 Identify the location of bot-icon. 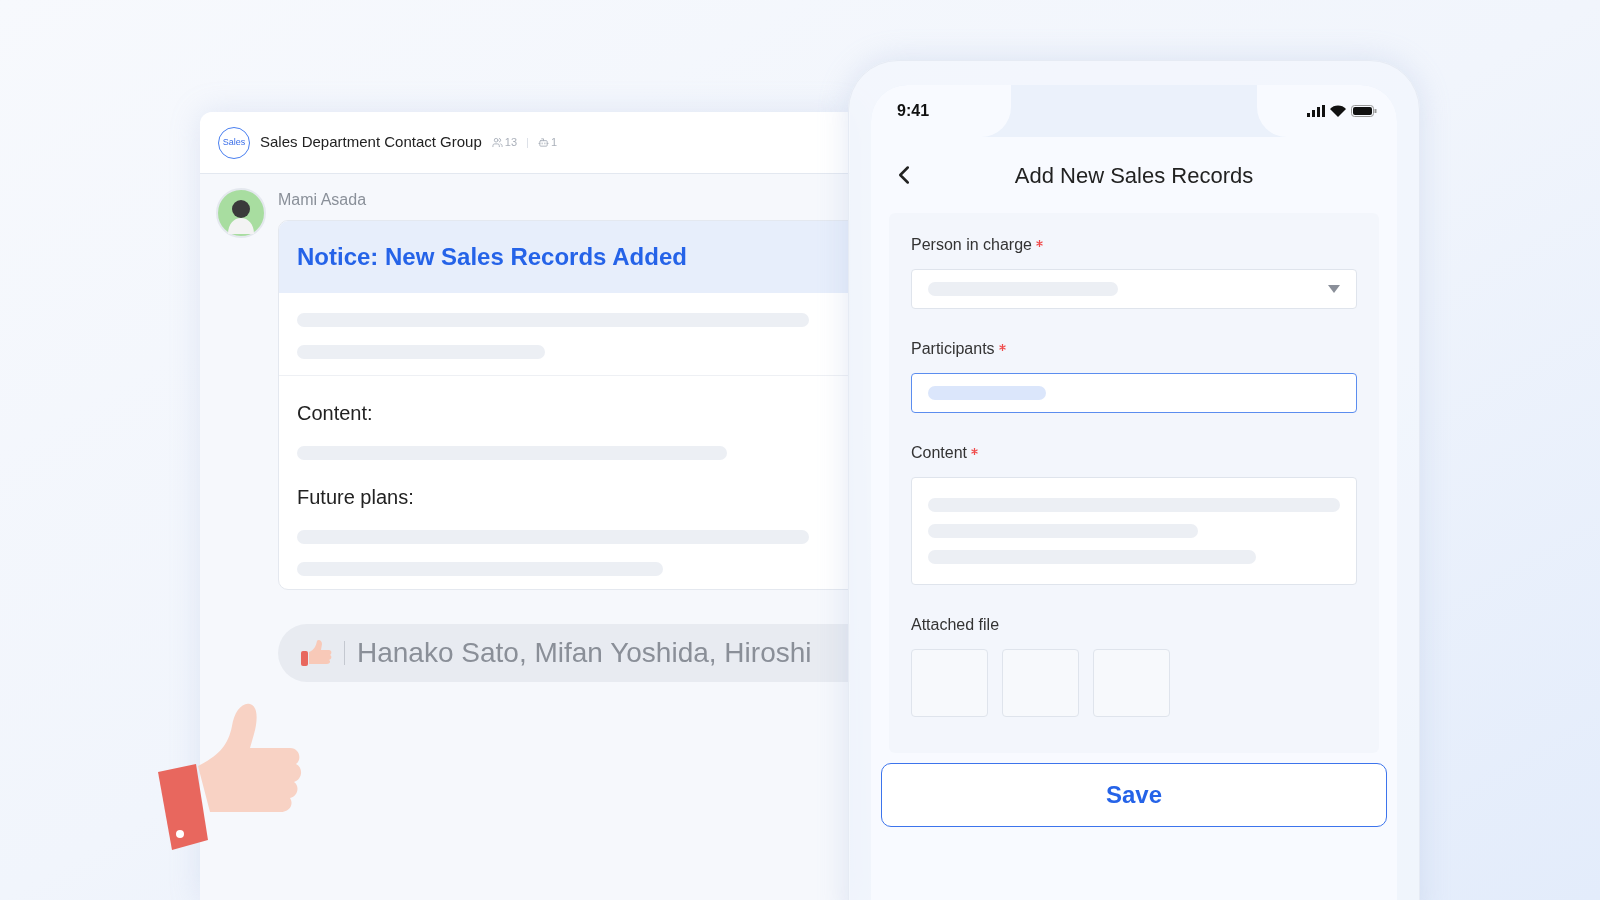
(544, 142).